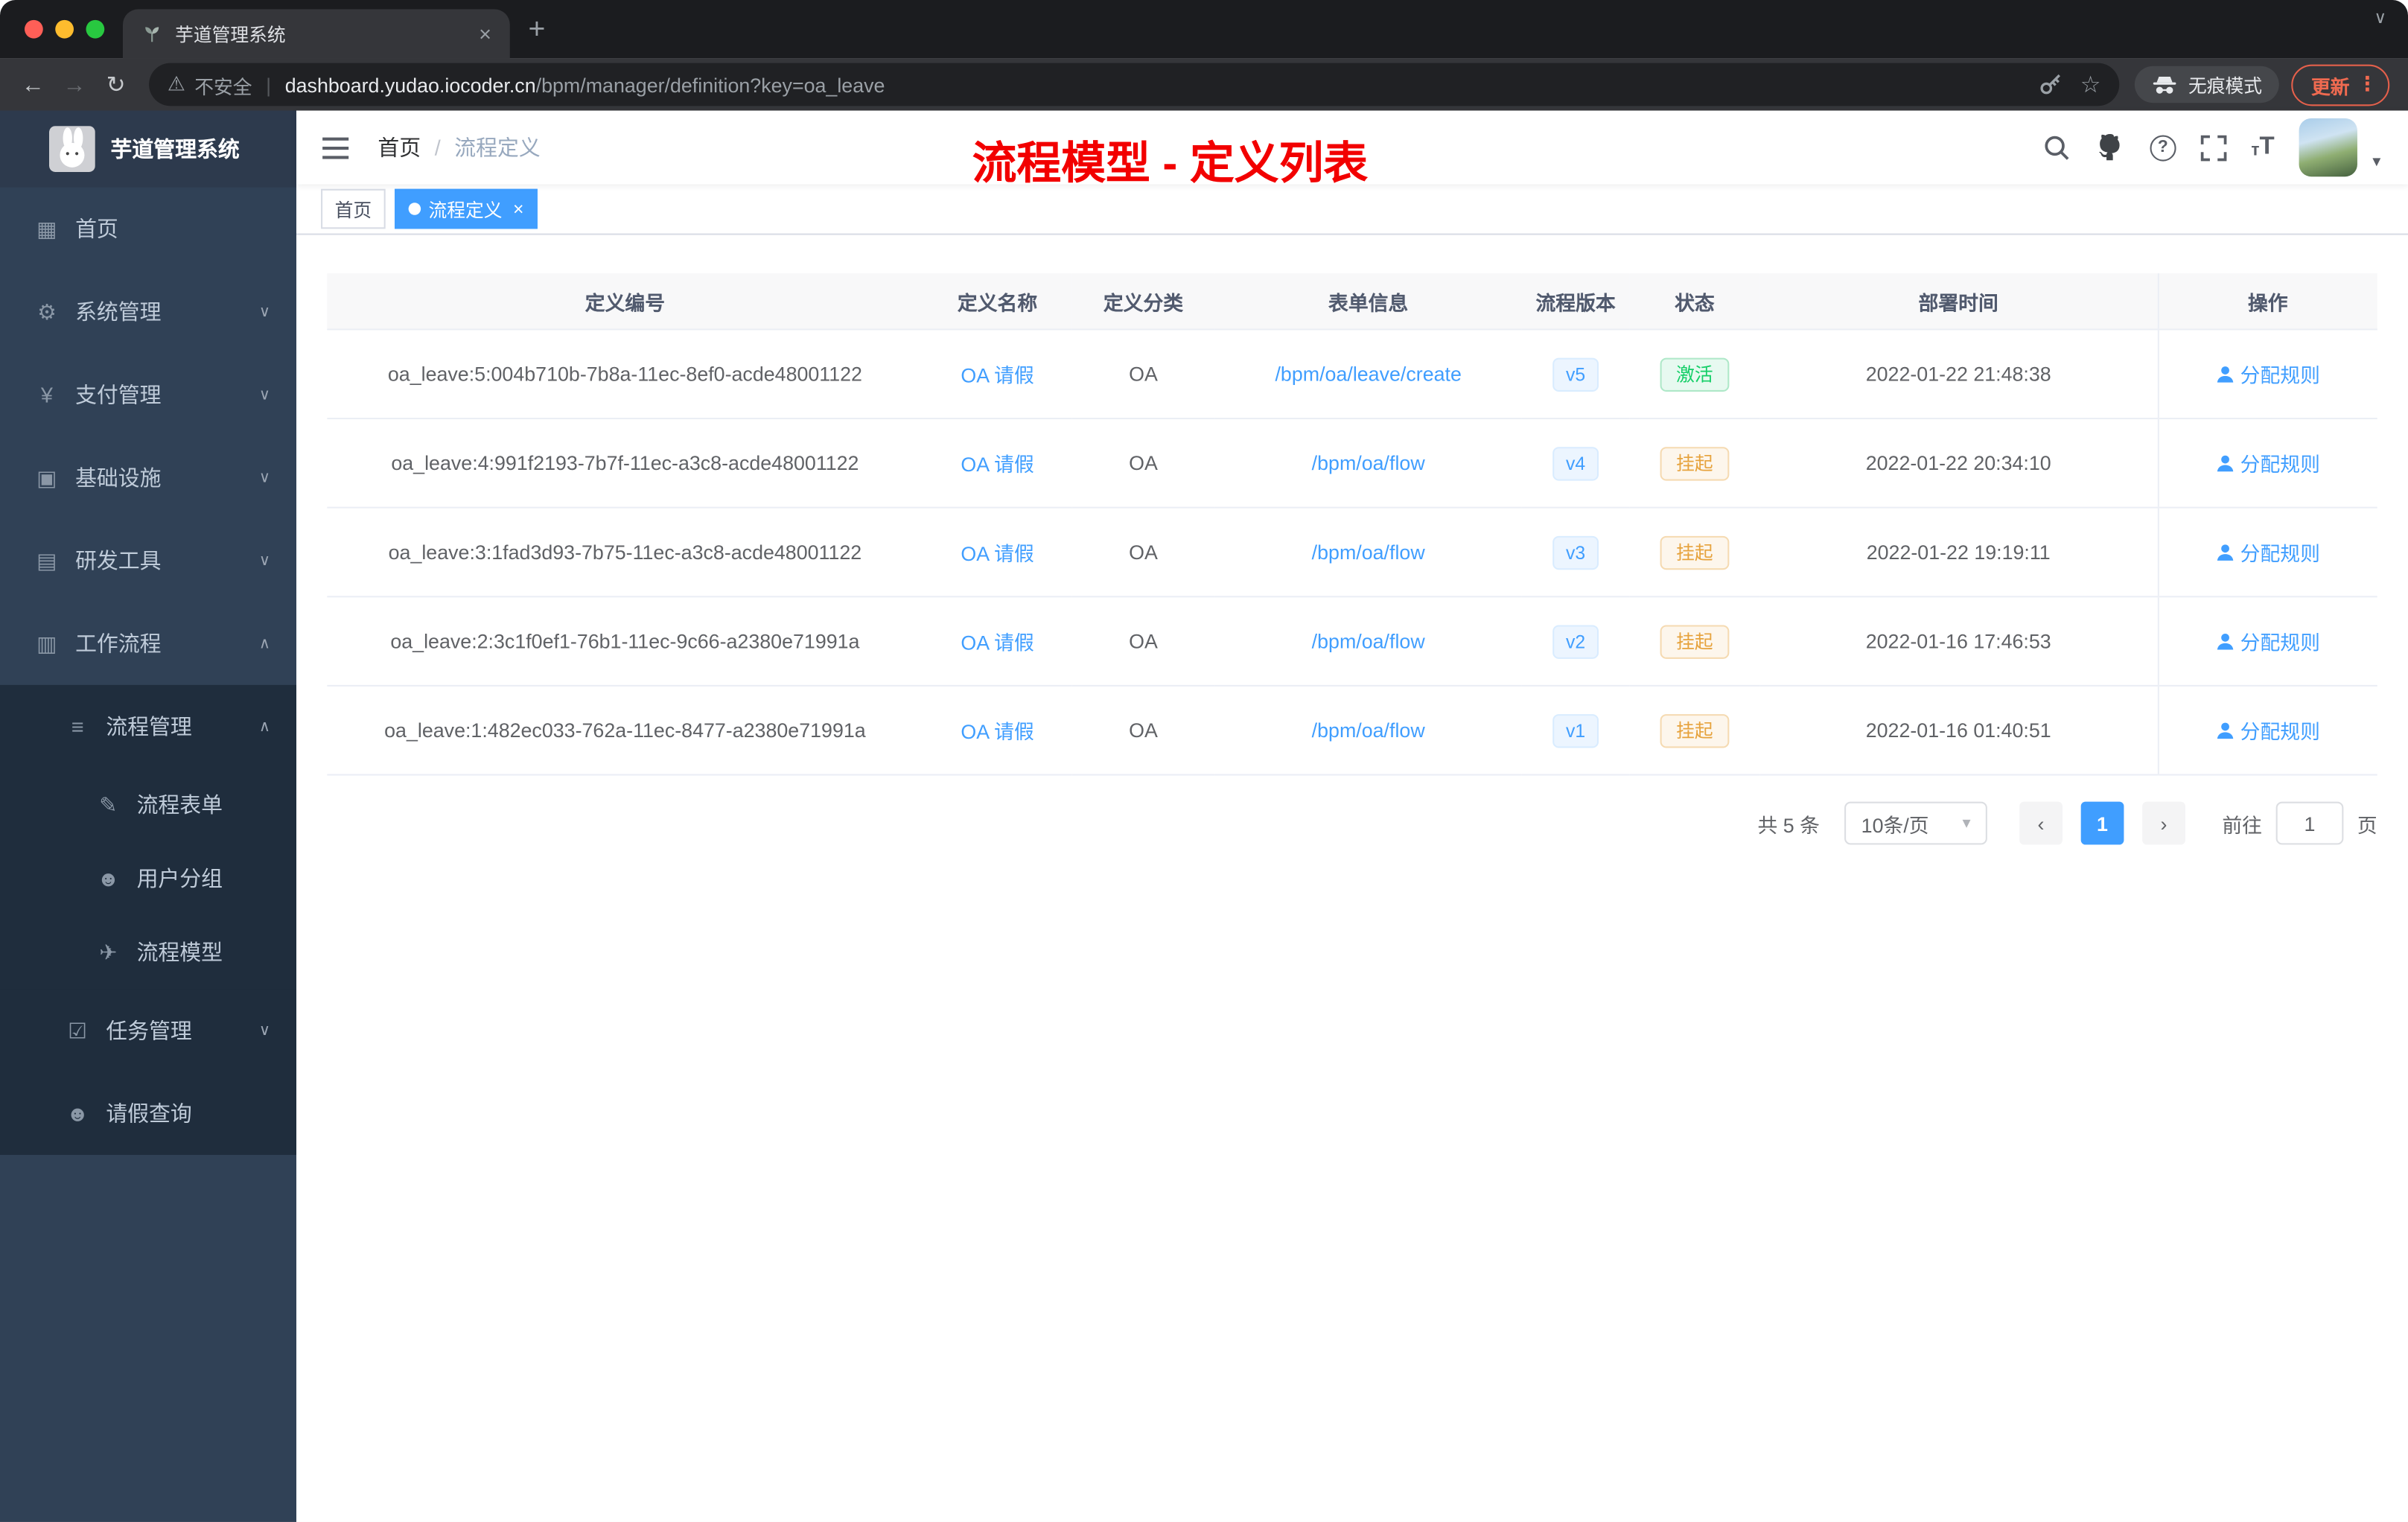 This screenshot has width=2408, height=1522. What do you see at coordinates (2163, 823) in the screenshot?
I see `next-page-button: ›` at bounding box center [2163, 823].